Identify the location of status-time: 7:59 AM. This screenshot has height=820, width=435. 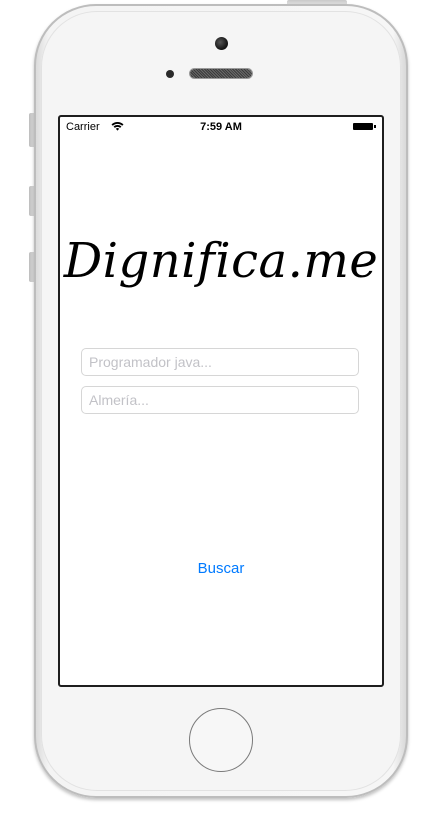
(221, 127).